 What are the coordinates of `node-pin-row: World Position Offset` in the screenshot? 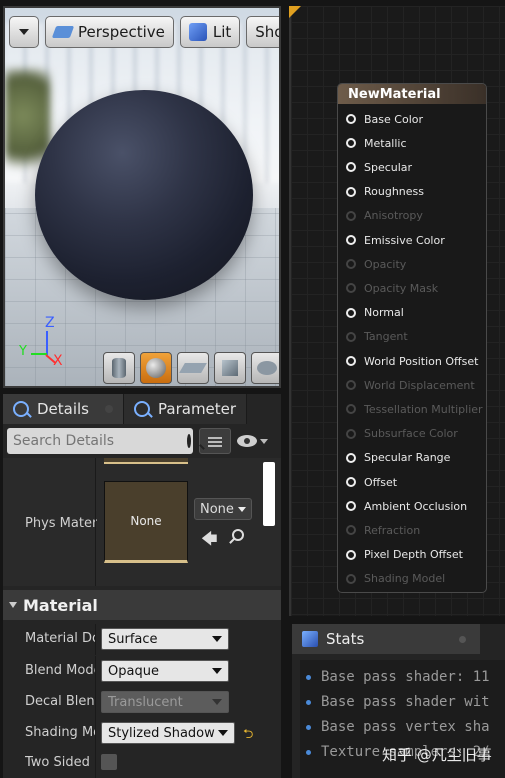 It's located at (412, 361).